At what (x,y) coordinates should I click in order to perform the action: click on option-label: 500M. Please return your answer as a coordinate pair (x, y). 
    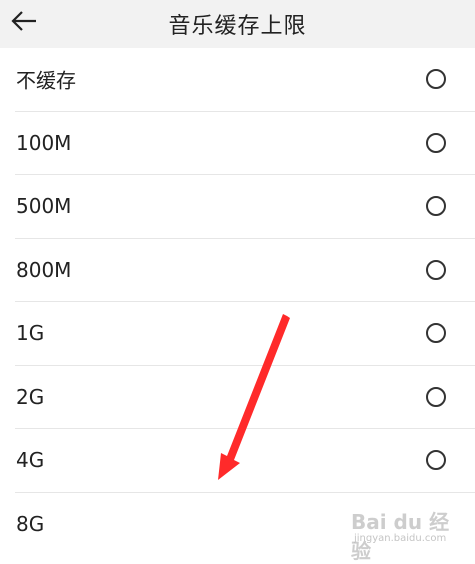
    Looking at the image, I should click on (44, 206).